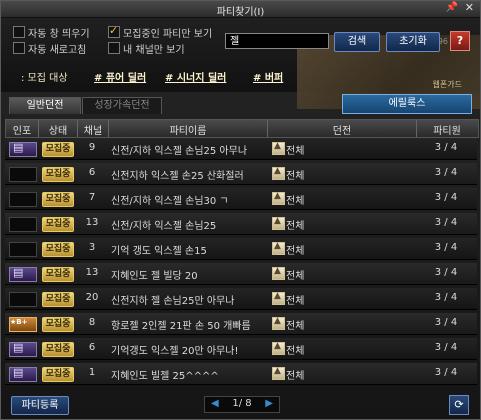 This screenshot has width=481, height=420. I want to click on refresh-icon: ⟳, so click(459, 405).